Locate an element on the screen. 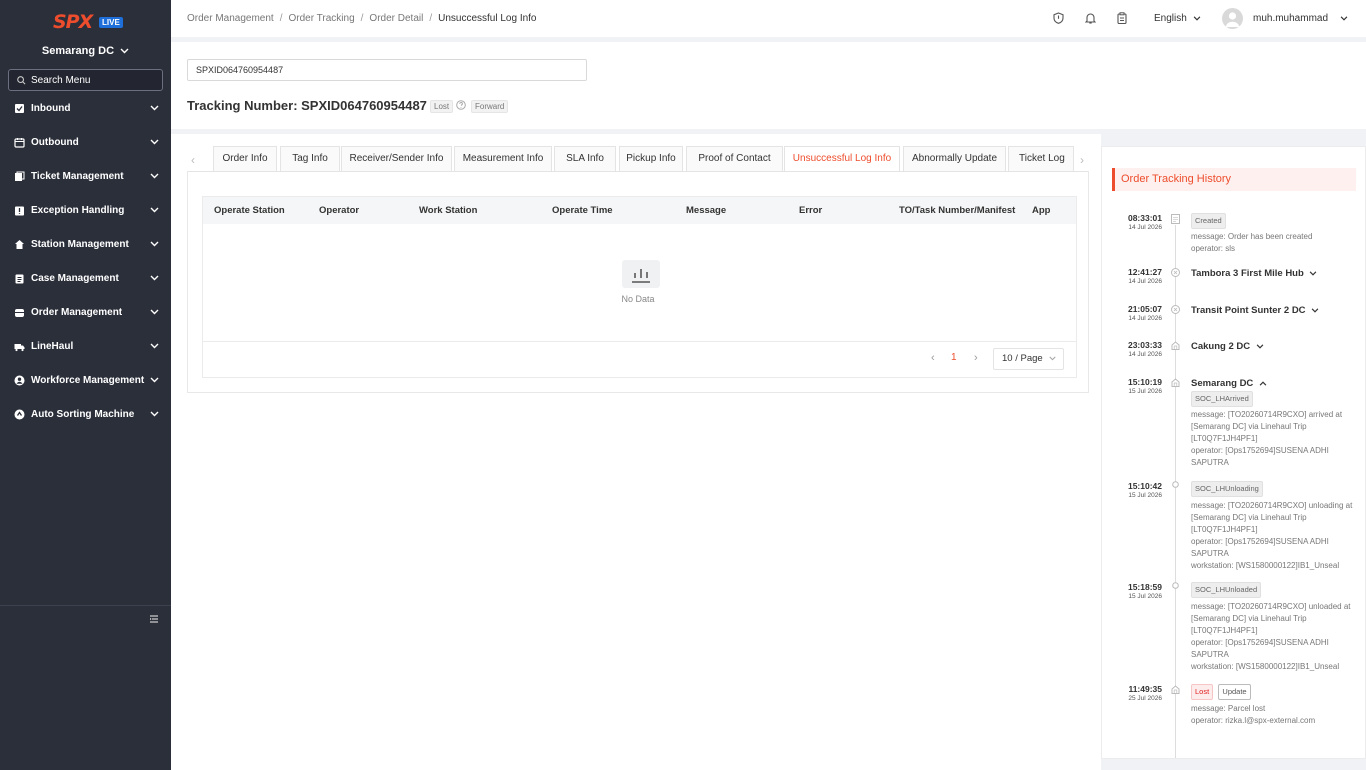 The width and height of the screenshot is (1366, 770). event-body: SOC_LHUnloading is located at coordinates (1273, 489).